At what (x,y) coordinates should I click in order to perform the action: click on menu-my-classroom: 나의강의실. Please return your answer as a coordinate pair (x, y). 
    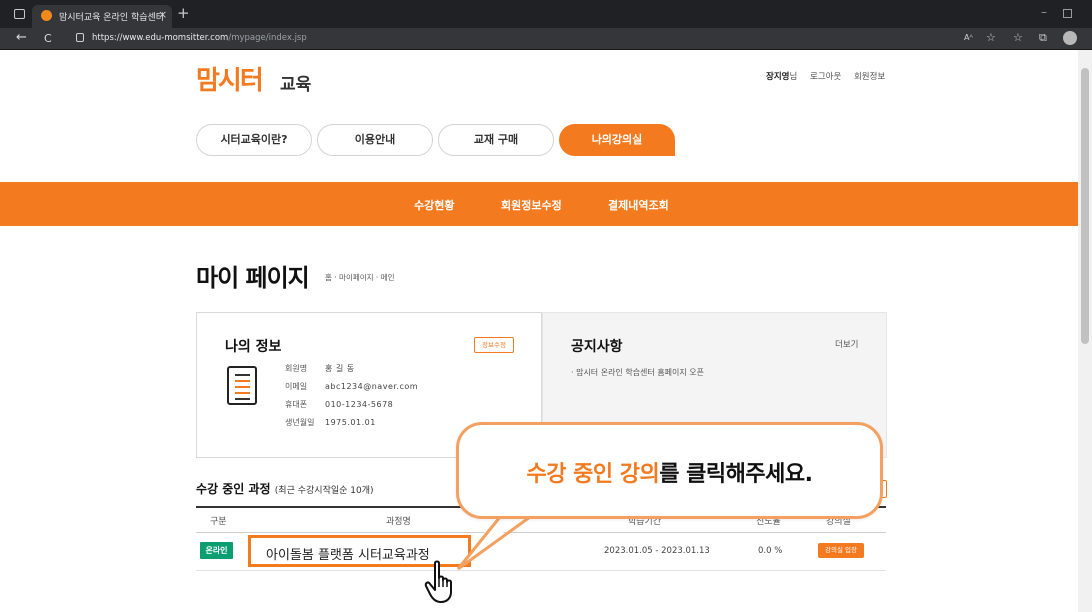
    Looking at the image, I should click on (617, 140).